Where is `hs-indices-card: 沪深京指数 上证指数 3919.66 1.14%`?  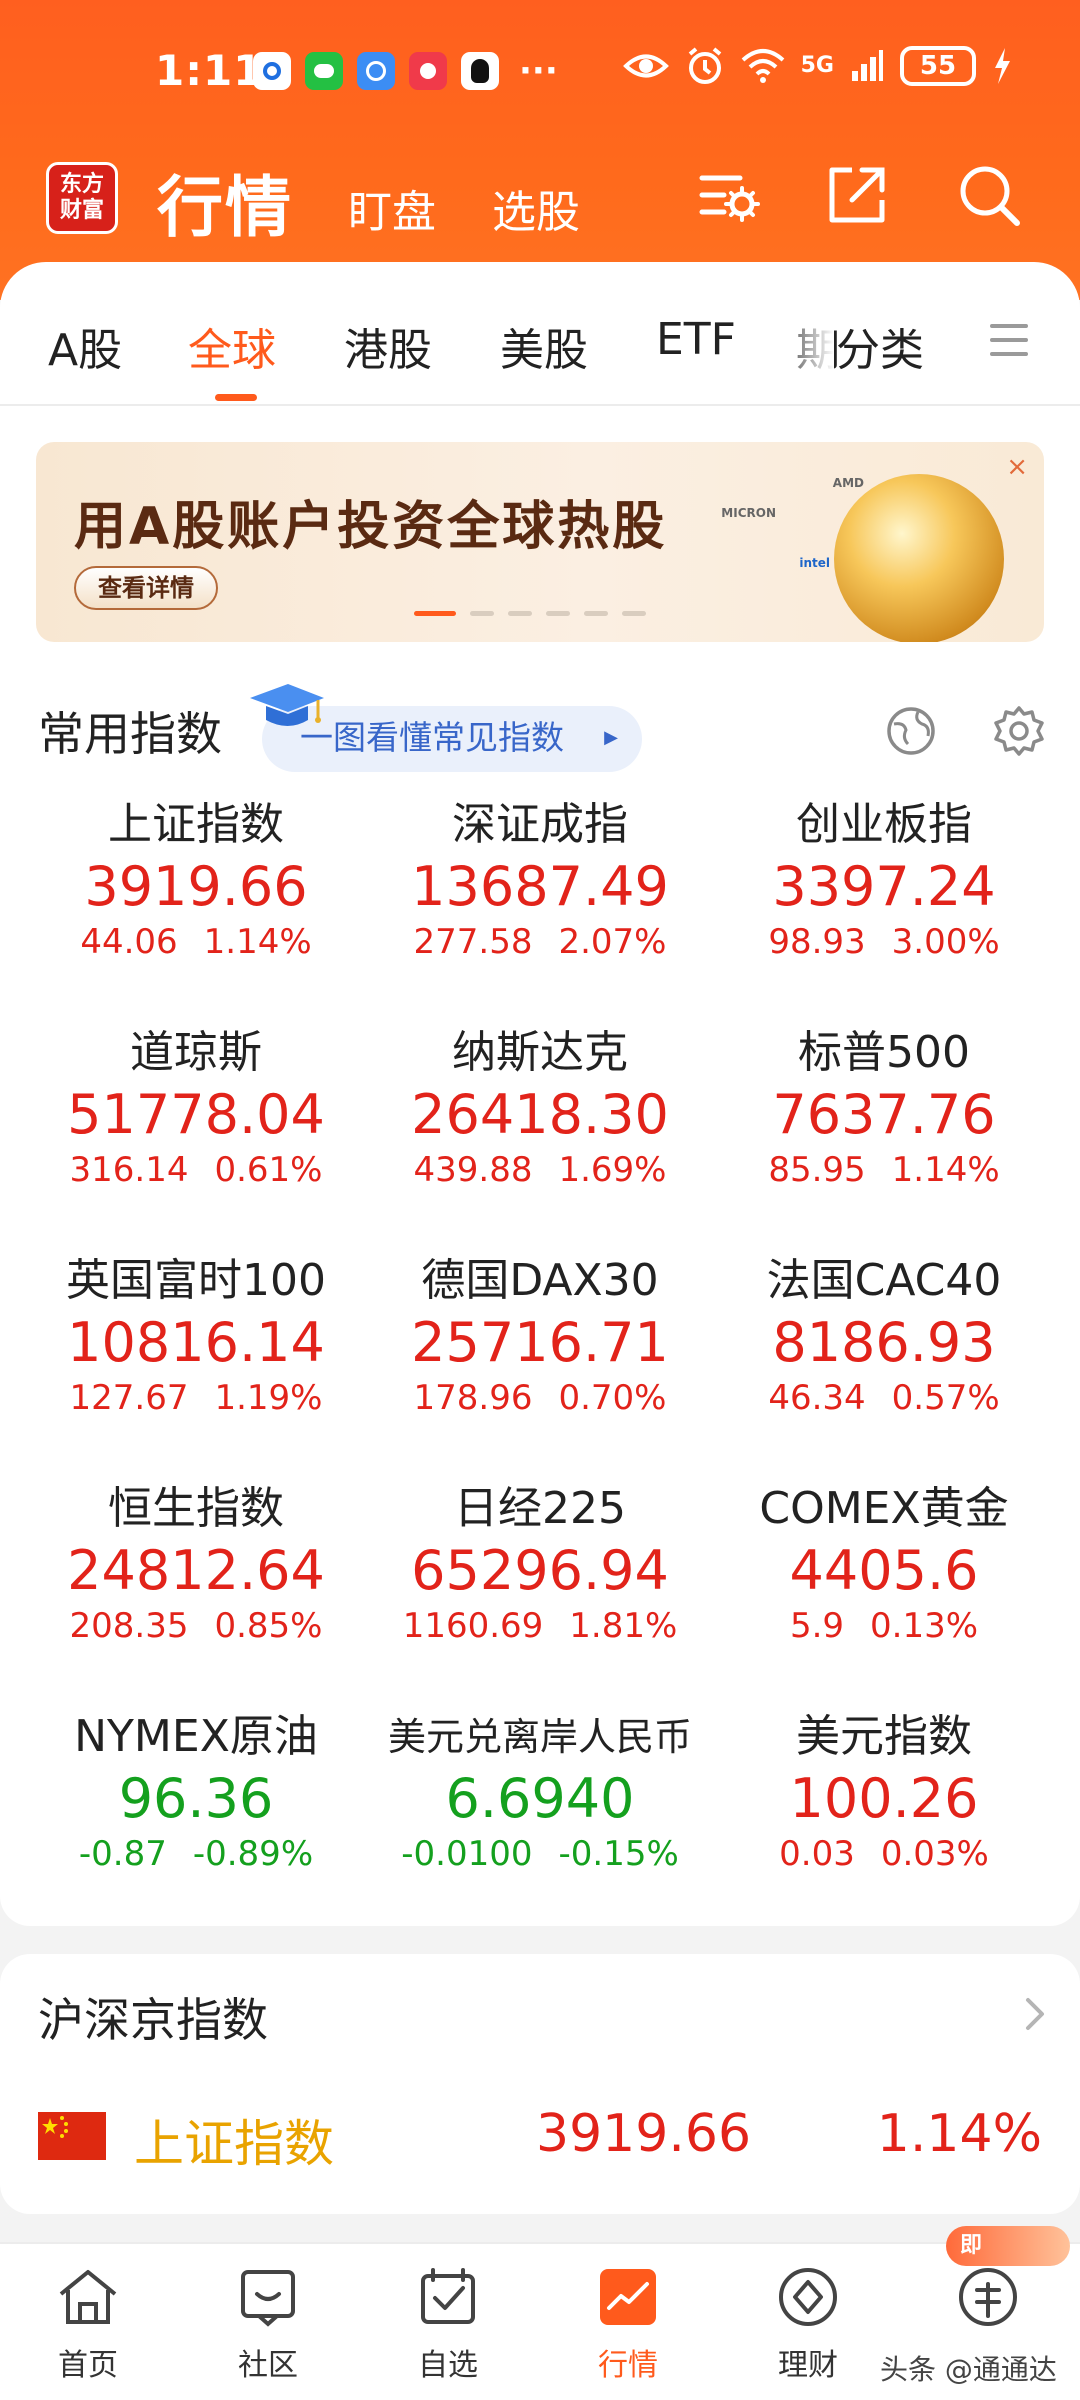
hs-indices-card: 沪深京指数 上证指数 3919.66 1.14% is located at coordinates (540, 2084).